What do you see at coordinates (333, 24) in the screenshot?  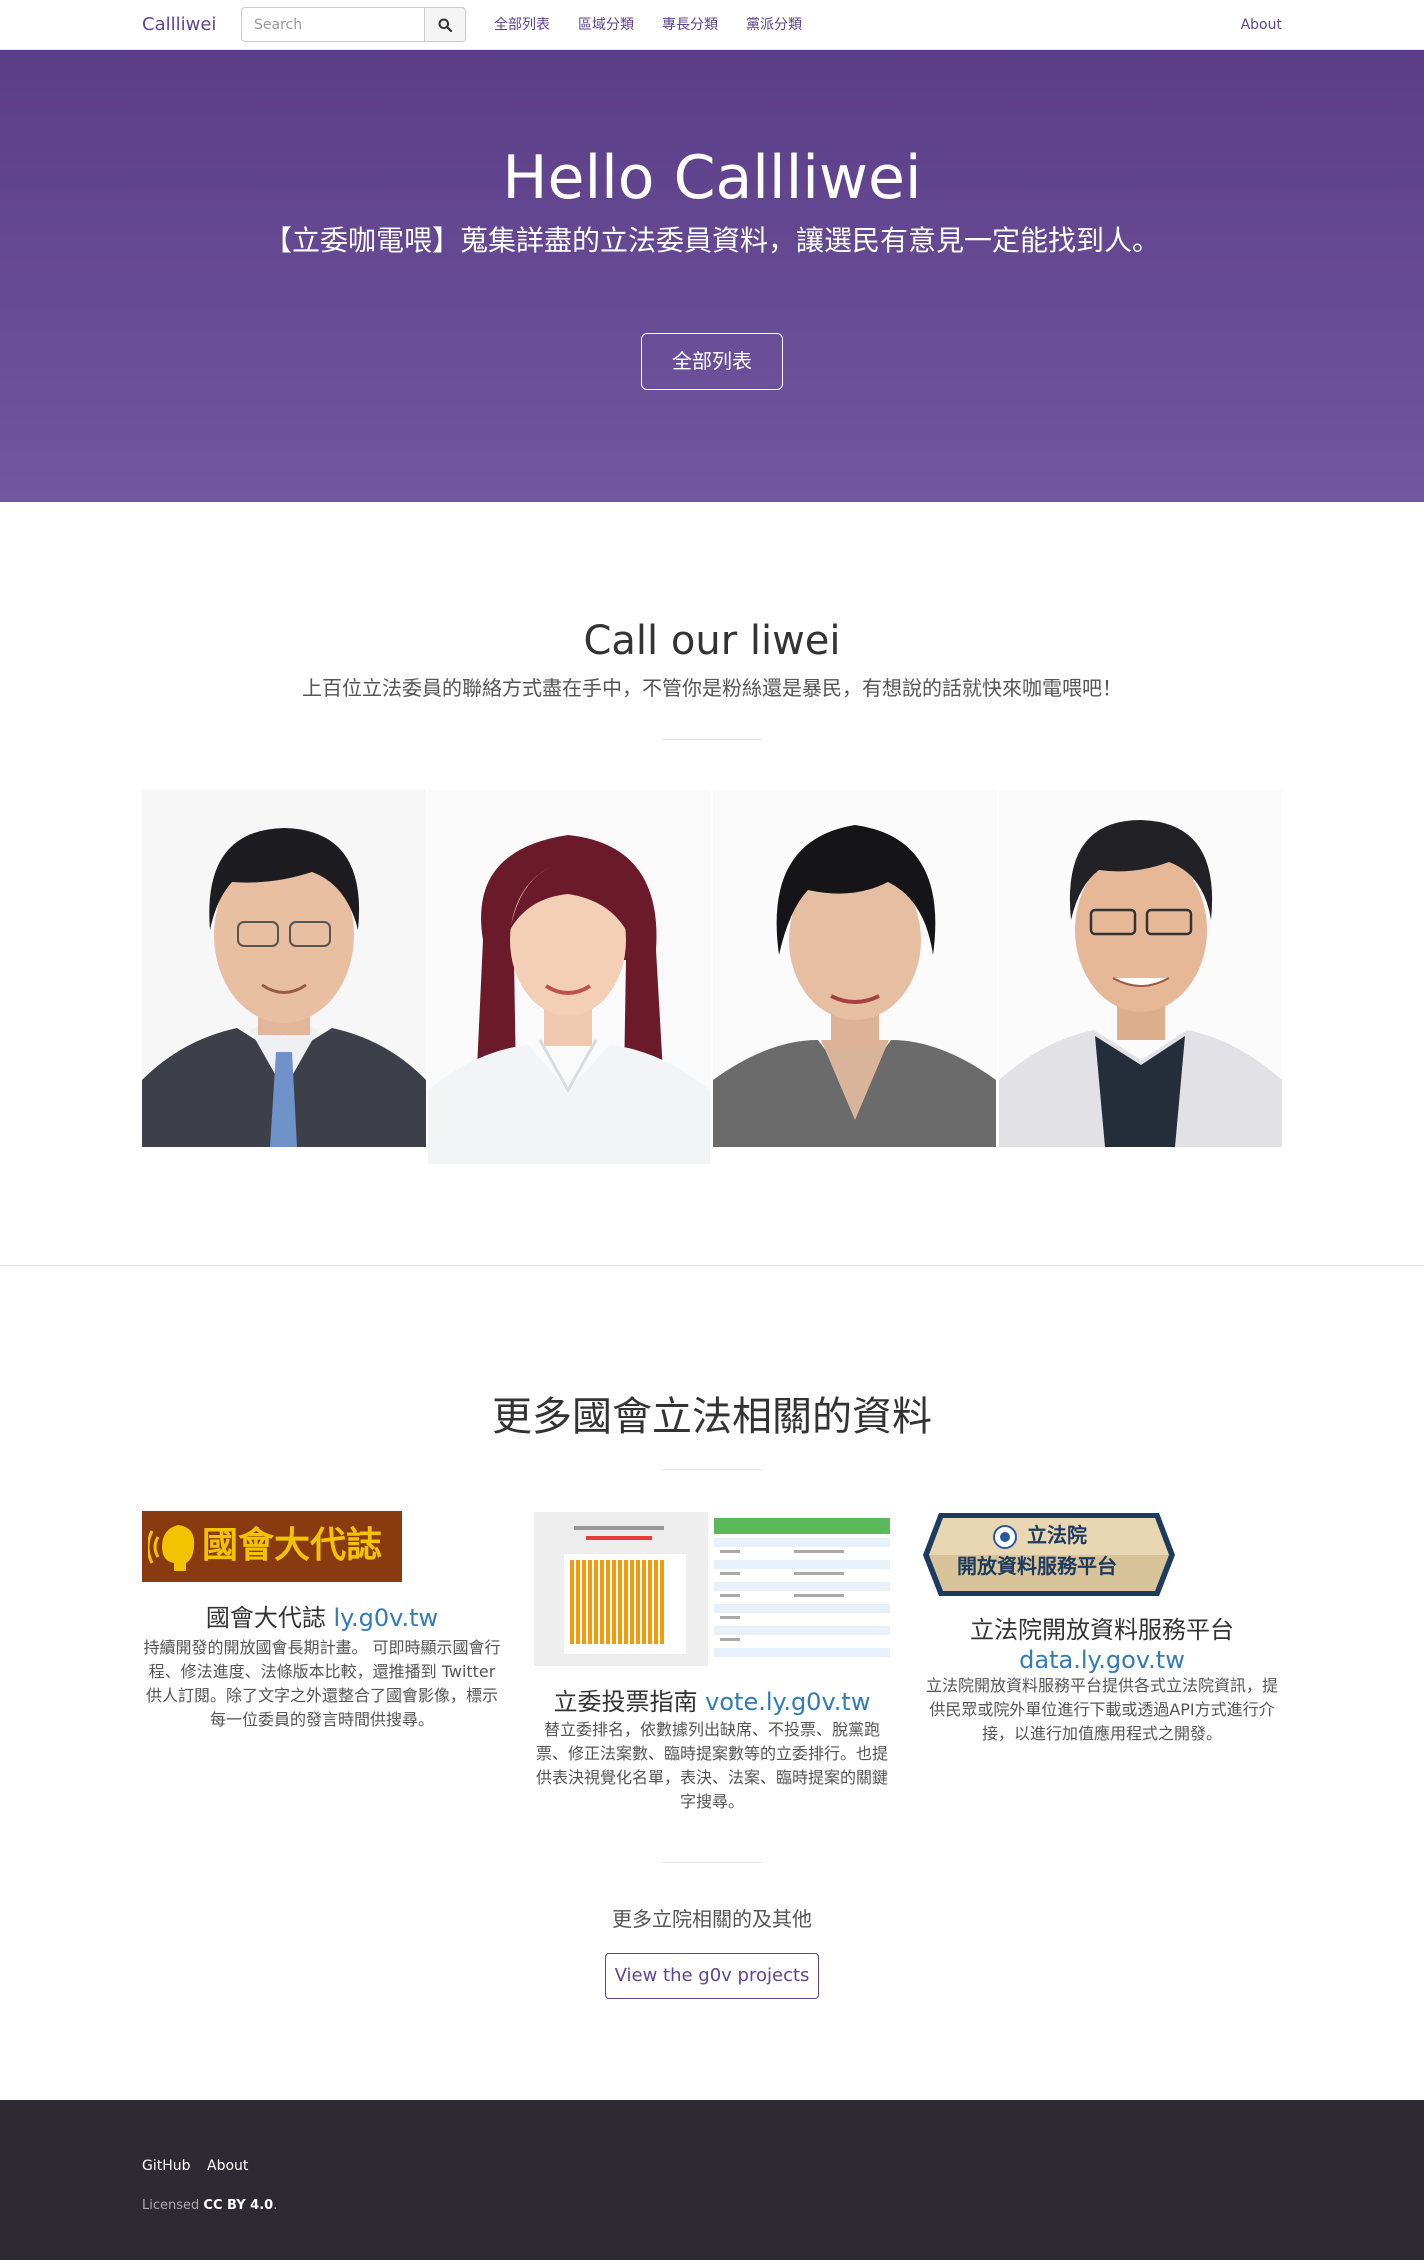 I see `search-input` at bounding box center [333, 24].